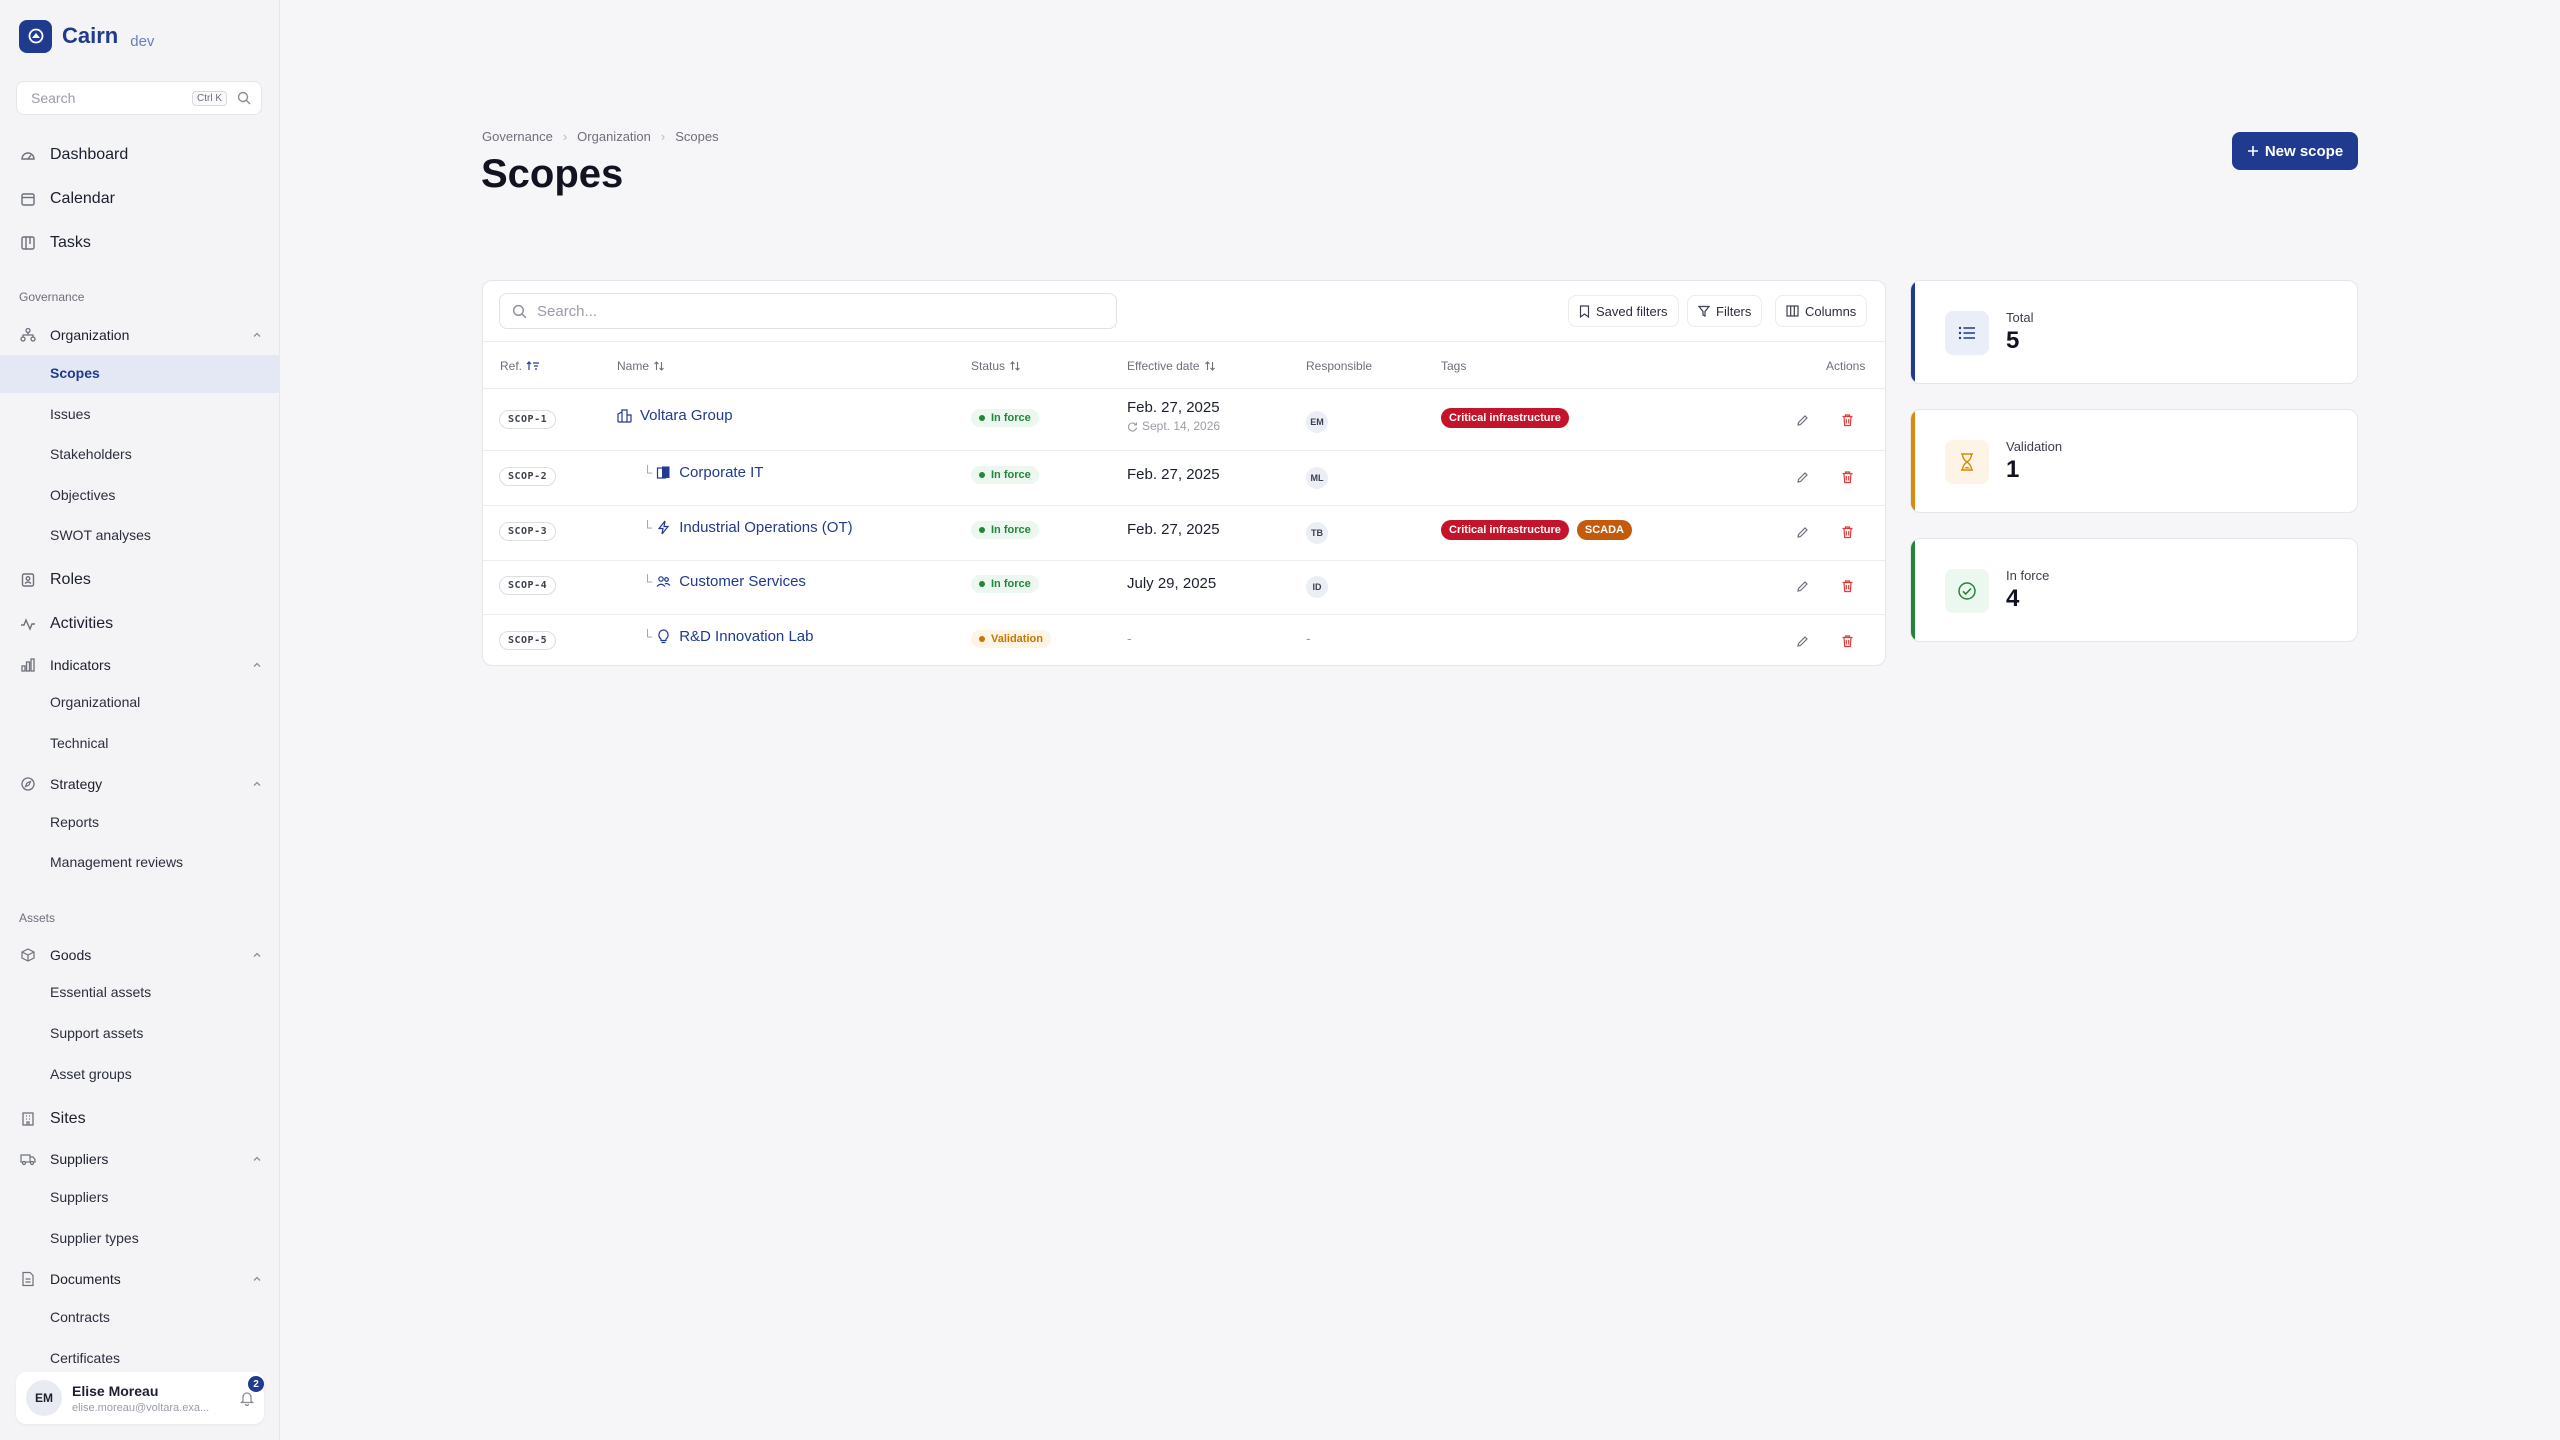 This screenshot has width=2560, height=1440. Describe the element at coordinates (517, 136) in the screenshot. I see `breadcrumb-governance: Governance` at that location.